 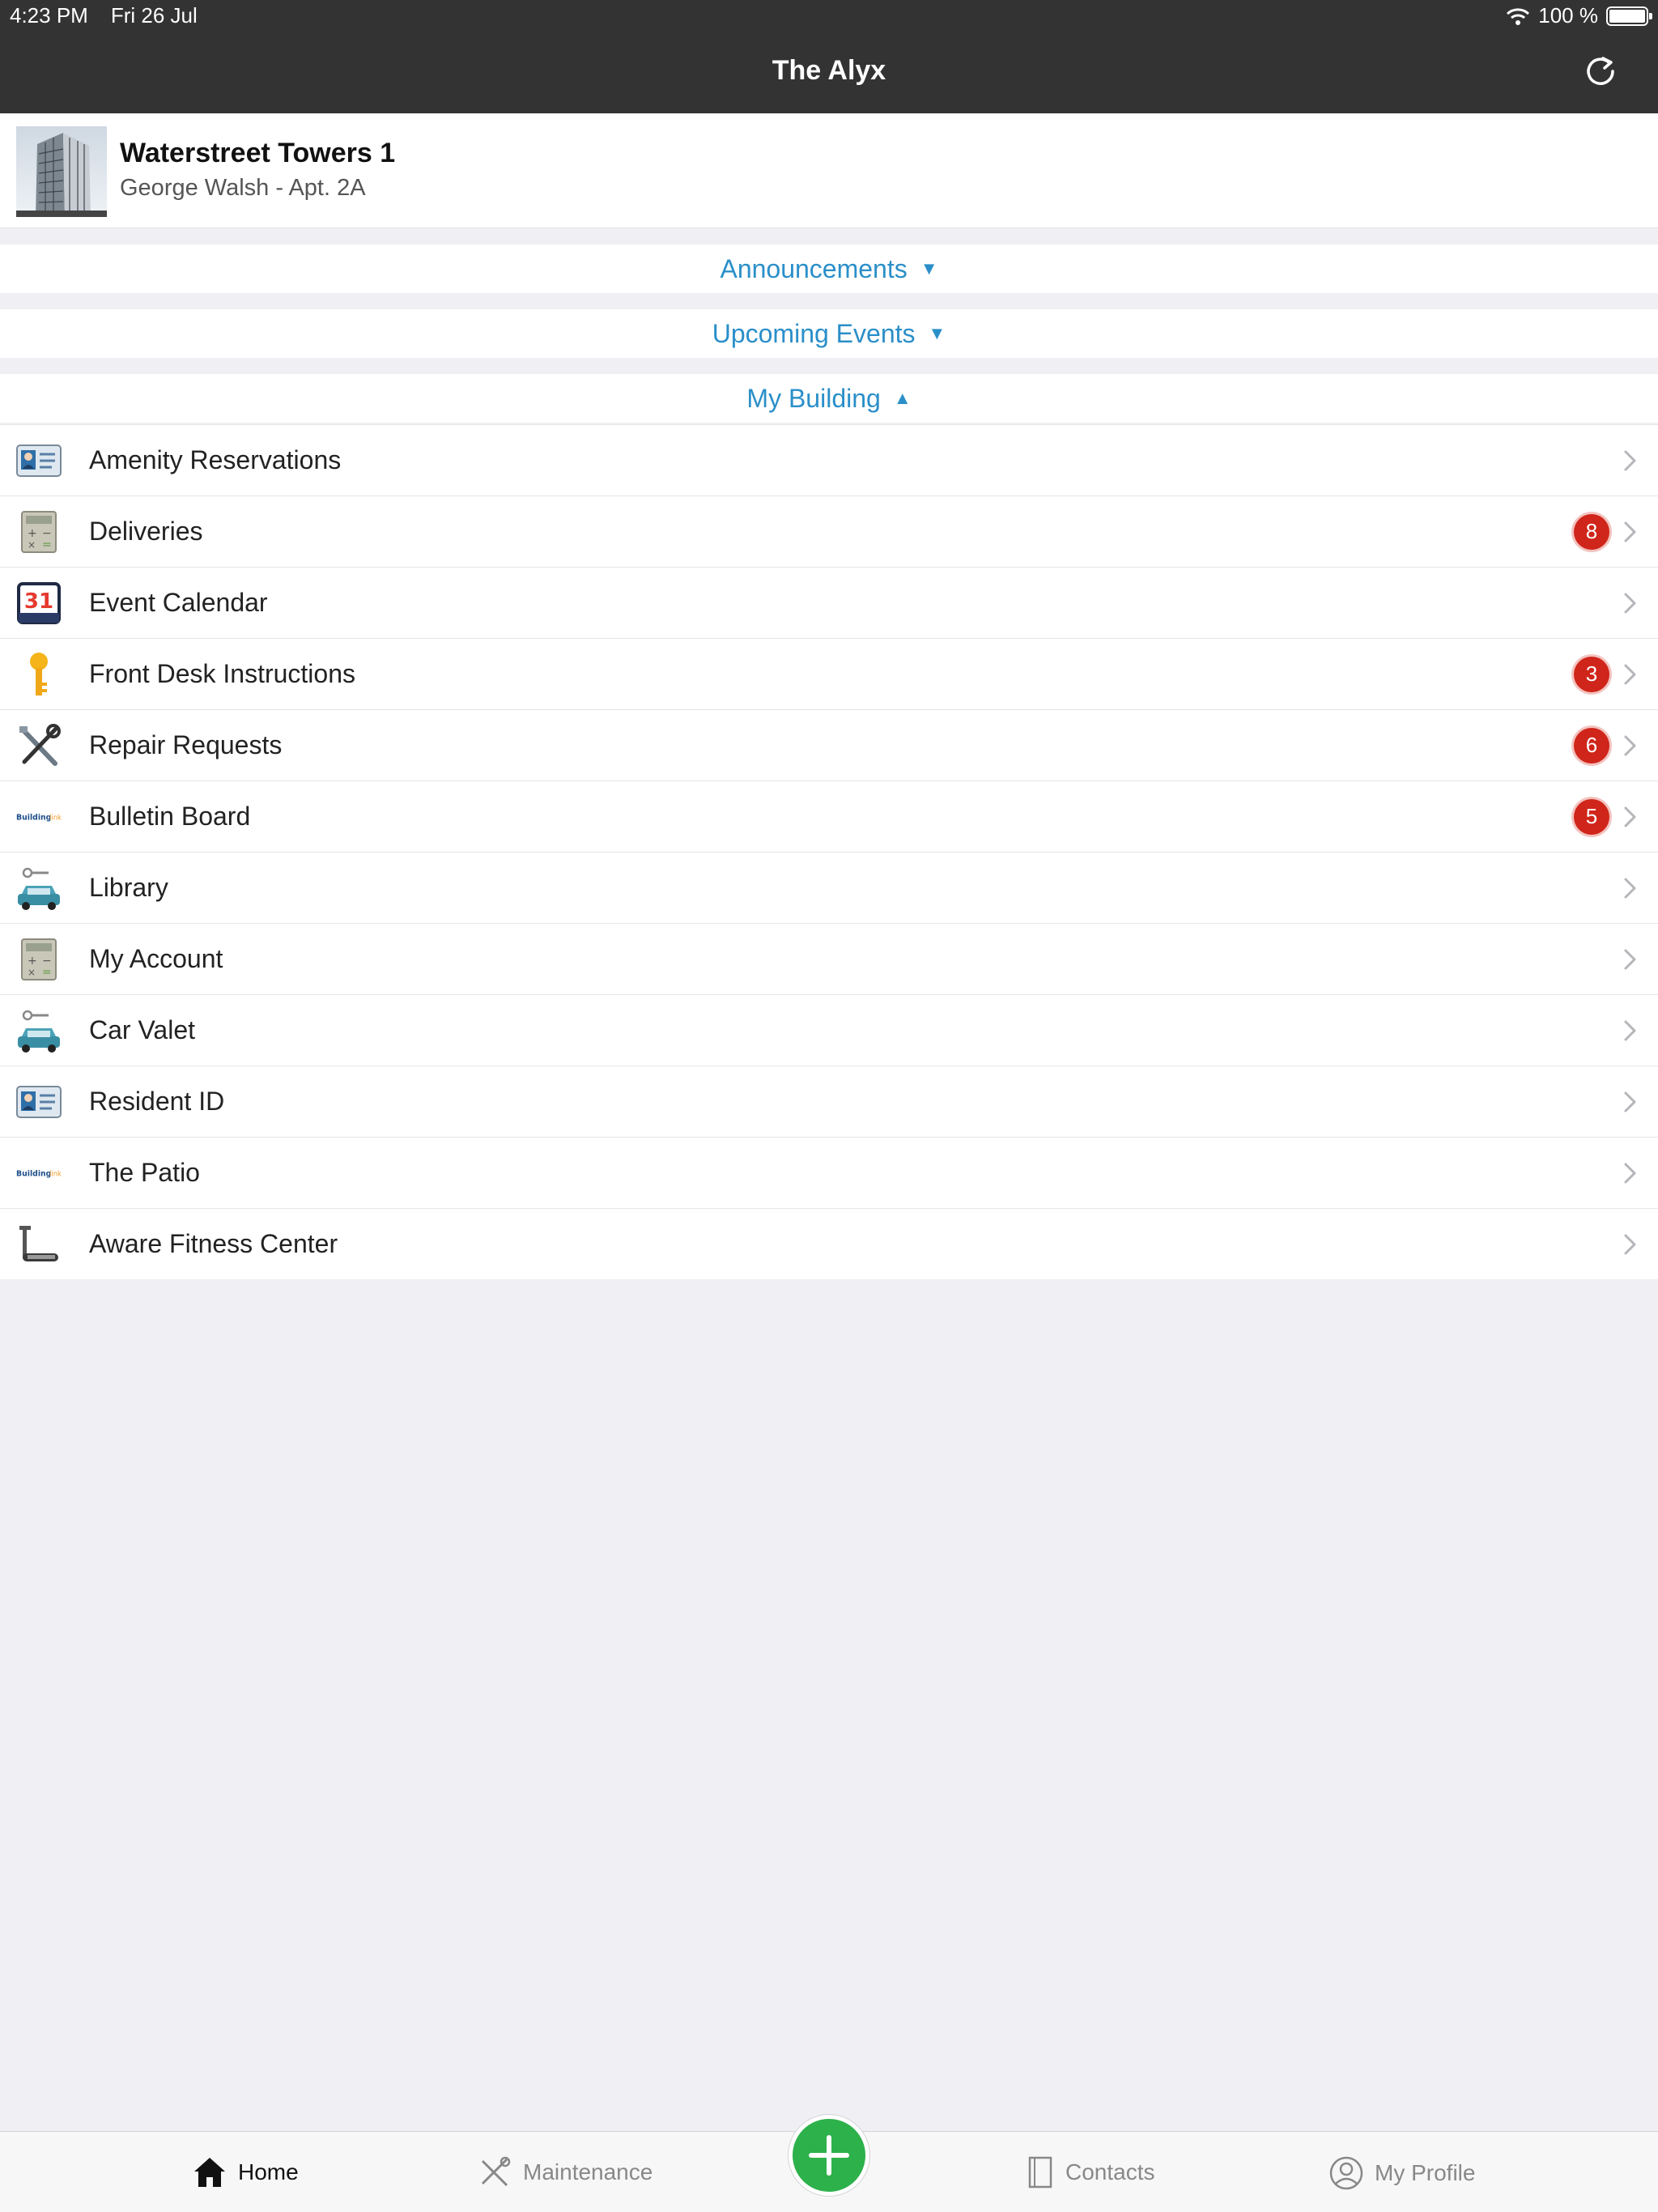 What do you see at coordinates (1425, 2172) in the screenshot?
I see `tab-my-profile-label: My Profile` at bounding box center [1425, 2172].